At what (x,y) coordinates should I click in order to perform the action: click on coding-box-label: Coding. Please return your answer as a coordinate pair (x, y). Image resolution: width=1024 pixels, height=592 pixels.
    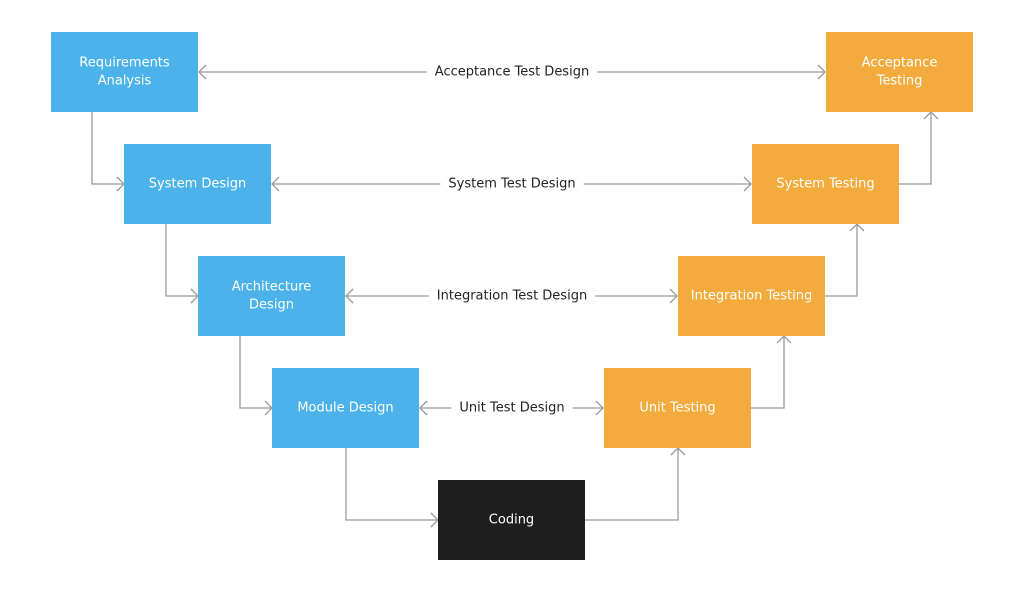
    Looking at the image, I should click on (511, 520).